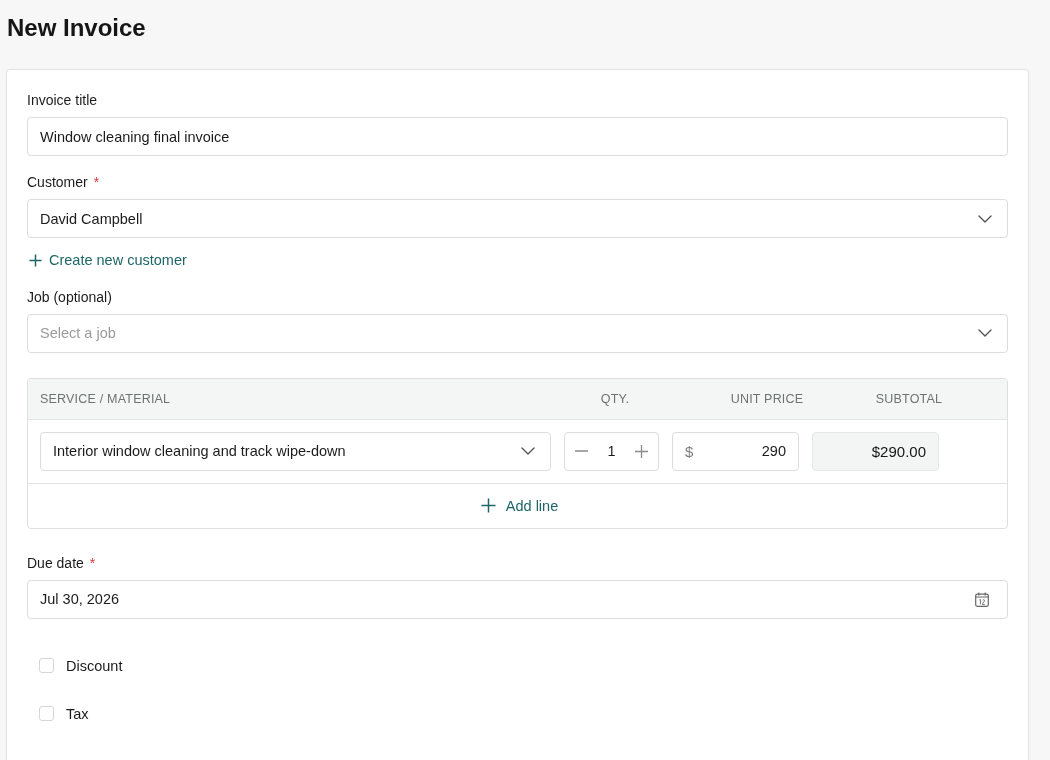 Image resolution: width=1050 pixels, height=760 pixels. Describe the element at coordinates (94, 665) in the screenshot. I see `checkbox-label: Discount` at that location.